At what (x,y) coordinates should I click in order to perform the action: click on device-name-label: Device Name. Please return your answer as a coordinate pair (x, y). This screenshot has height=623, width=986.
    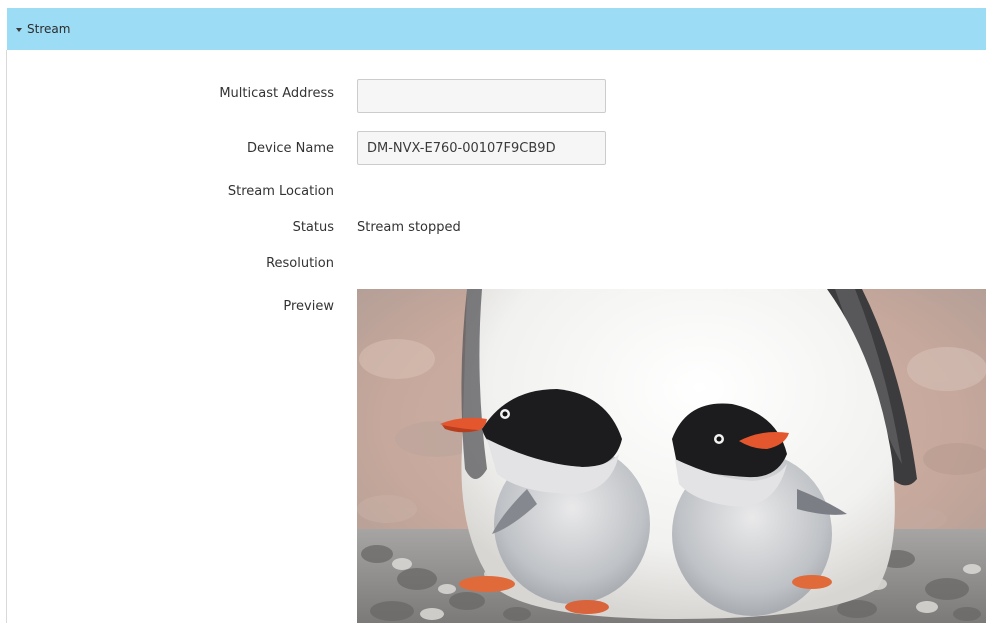
    Looking at the image, I should click on (290, 148).